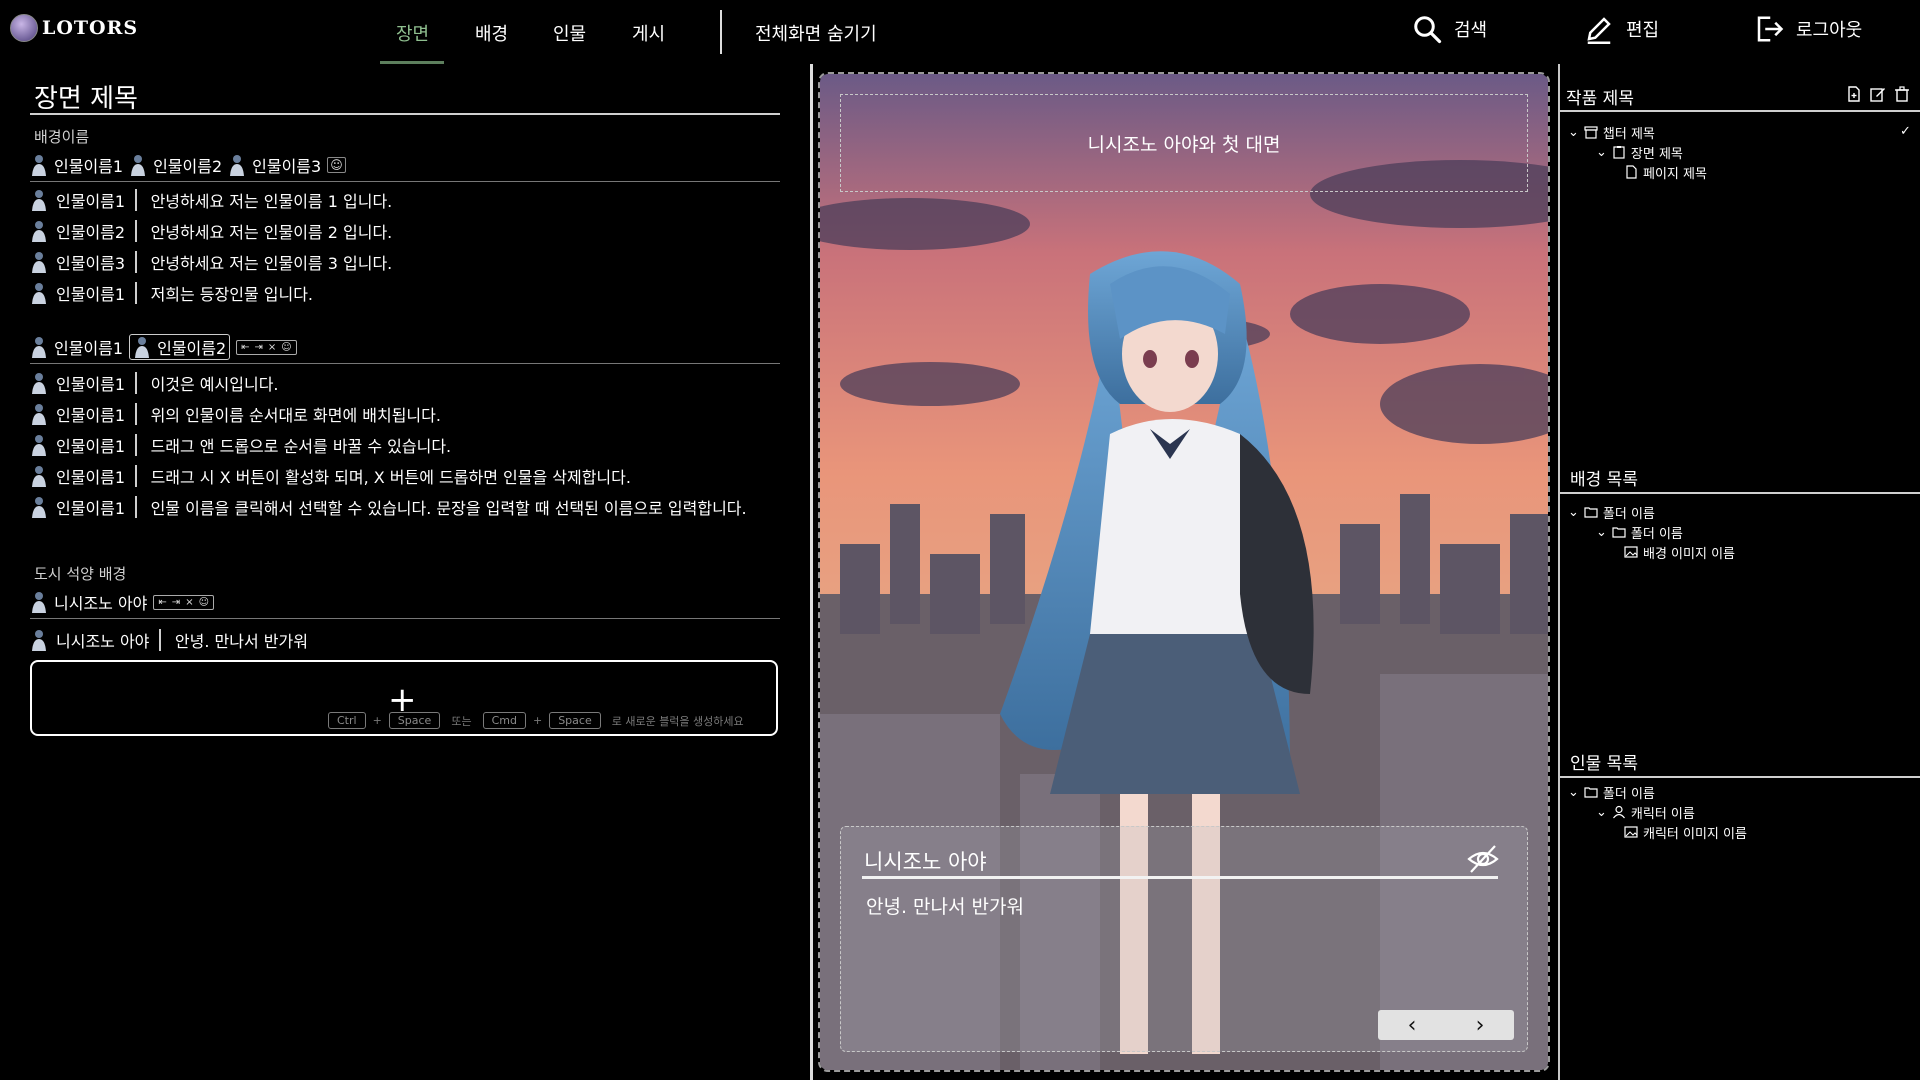  I want to click on dialogue-line: 인물이름1 안녕하세요 저는 인물이름 1 입니다., so click(211, 200).